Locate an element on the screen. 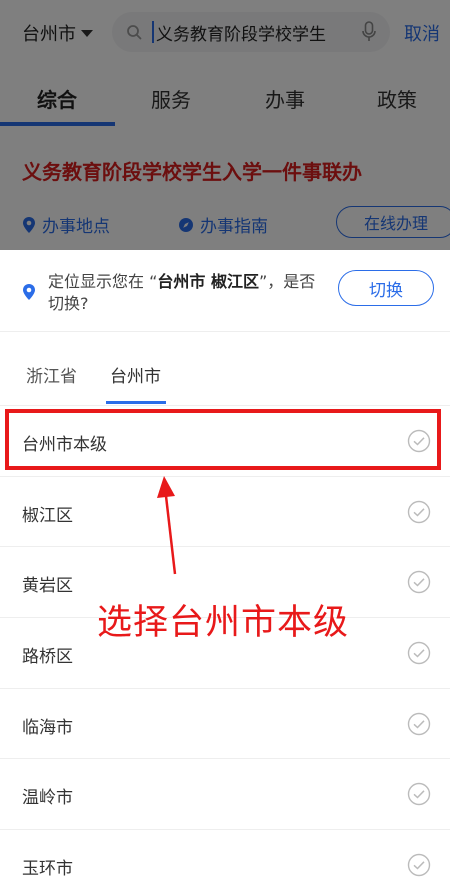 This screenshot has width=450, height=894. region-item-label: 黄岩区 is located at coordinates (47, 586).